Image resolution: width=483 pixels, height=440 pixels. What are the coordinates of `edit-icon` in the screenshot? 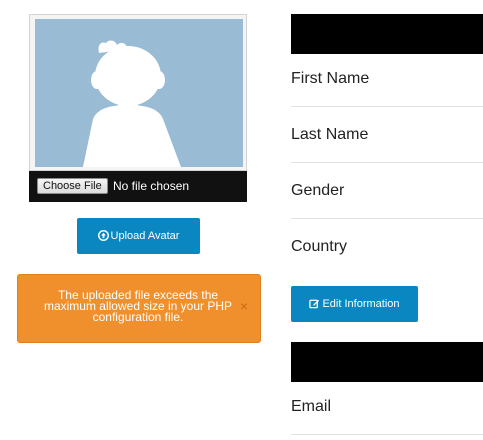 It's located at (314, 306).